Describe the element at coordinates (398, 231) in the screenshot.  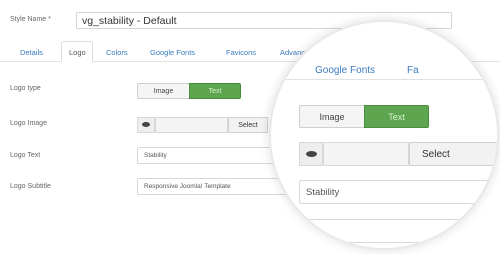
I see `mag-logo-subtitle-input` at that location.